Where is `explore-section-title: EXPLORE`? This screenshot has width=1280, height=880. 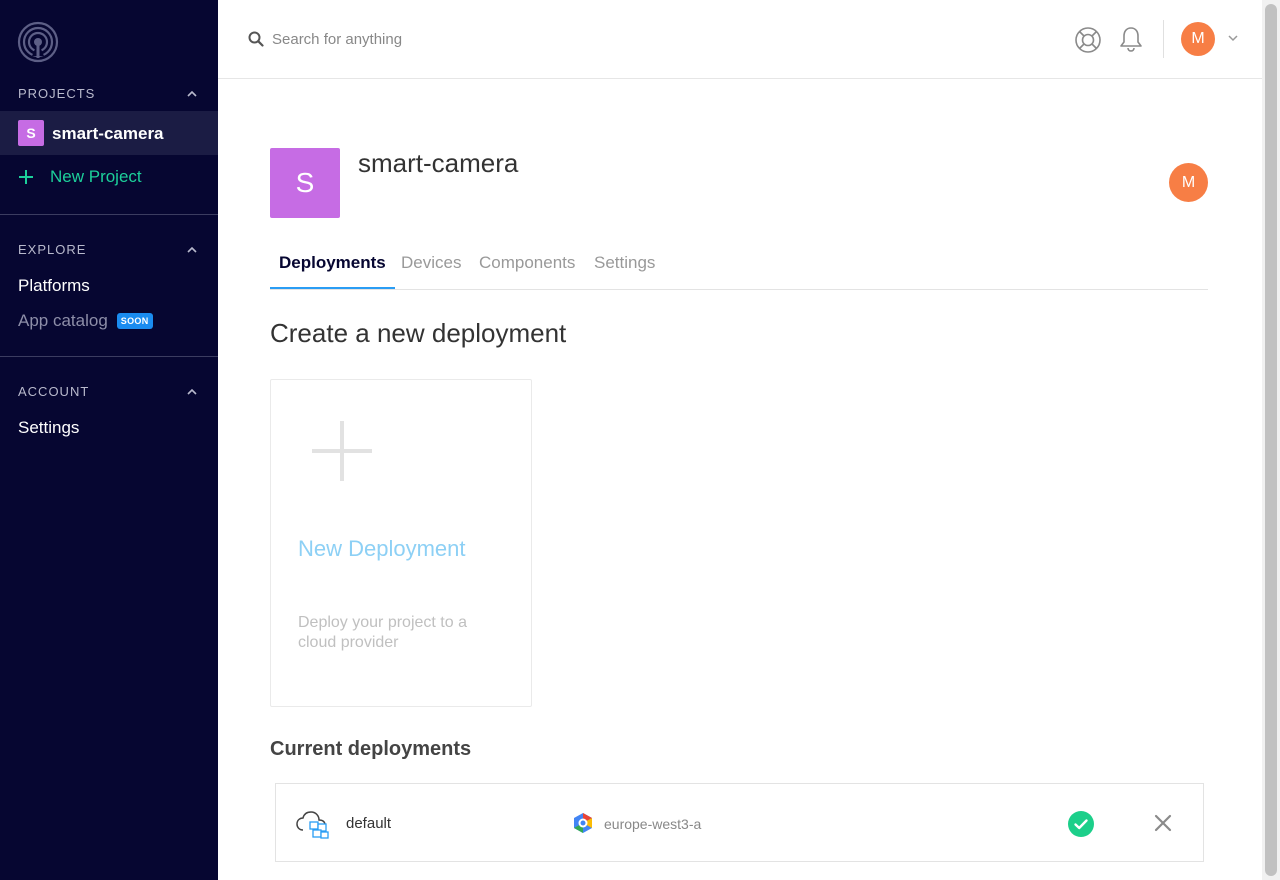 explore-section-title: EXPLORE is located at coordinates (52, 249).